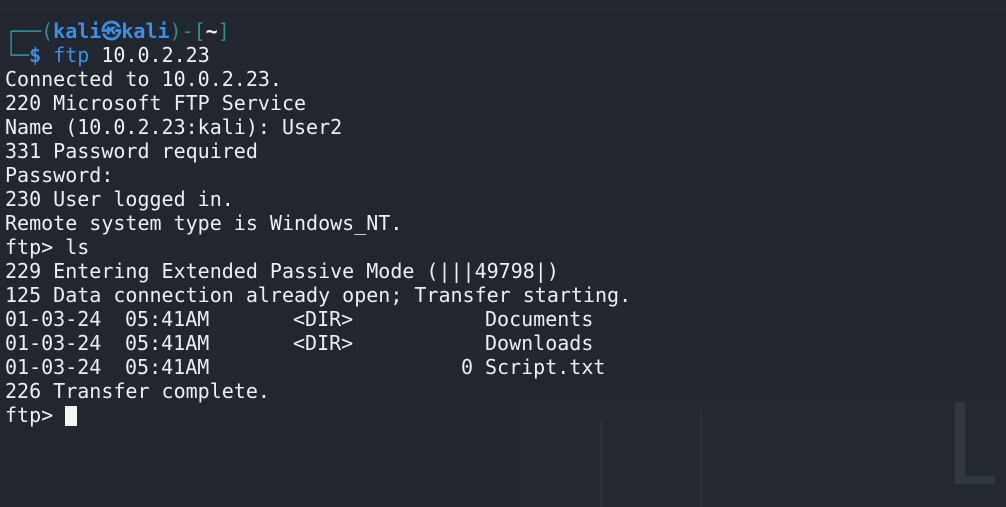 The height and width of the screenshot is (507, 1006). What do you see at coordinates (35, 415) in the screenshot?
I see `ftp-prompt: ftp>` at bounding box center [35, 415].